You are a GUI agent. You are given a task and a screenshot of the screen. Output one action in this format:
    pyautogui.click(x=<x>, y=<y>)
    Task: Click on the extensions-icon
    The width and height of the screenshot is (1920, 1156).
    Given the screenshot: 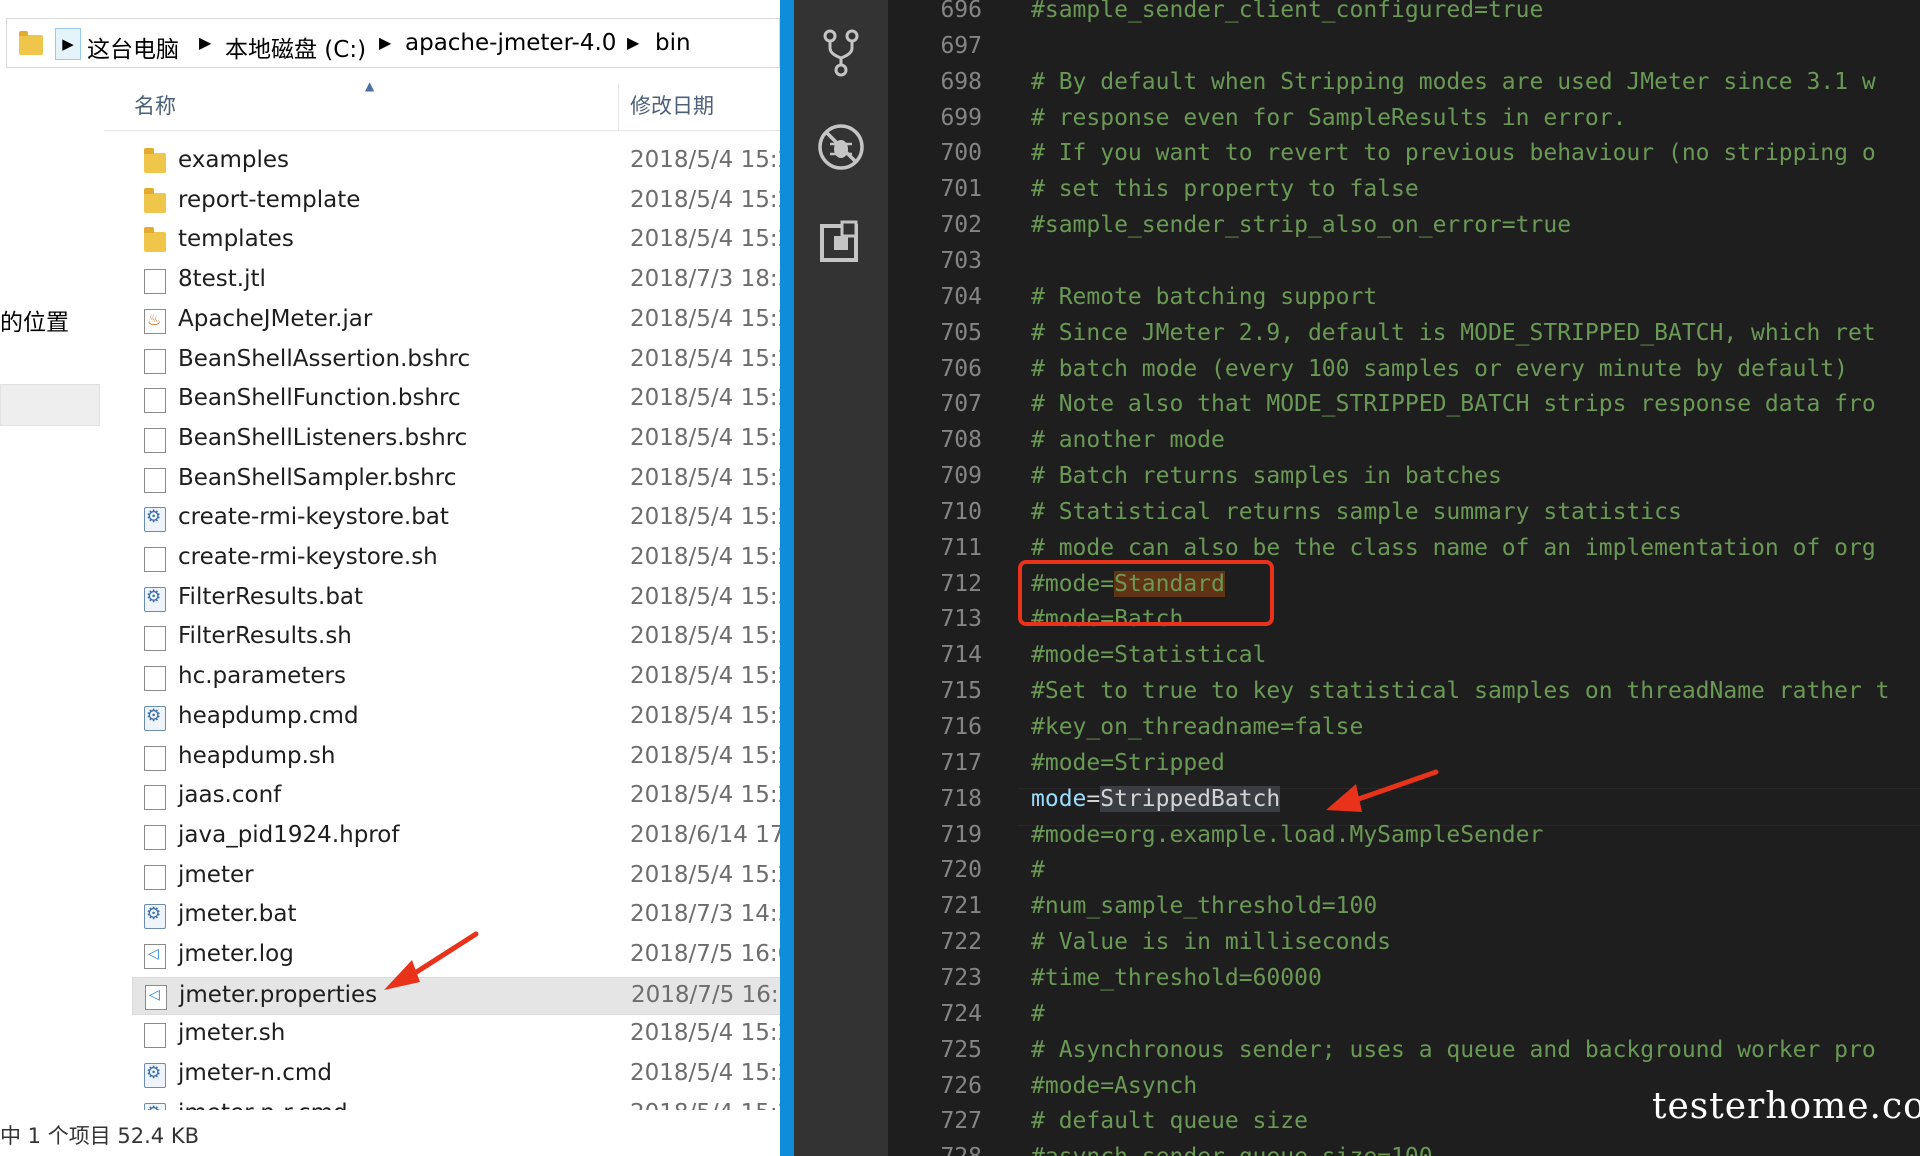 What is the action you would take?
    pyautogui.click(x=841, y=243)
    